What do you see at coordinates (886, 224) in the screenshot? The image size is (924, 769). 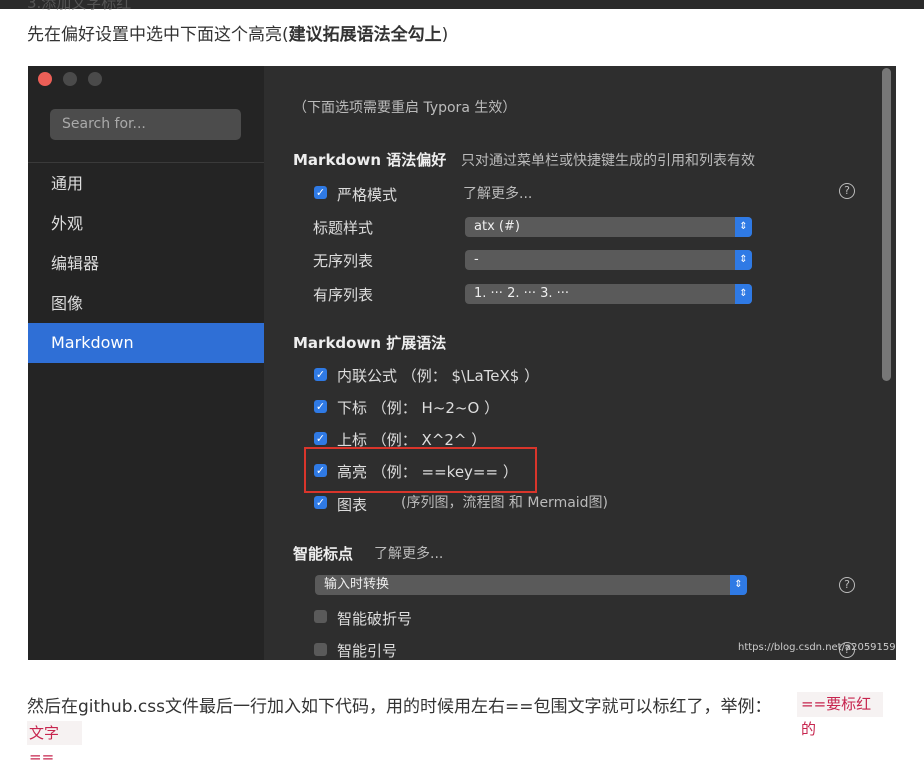 I see `scrollbar-thumb` at bounding box center [886, 224].